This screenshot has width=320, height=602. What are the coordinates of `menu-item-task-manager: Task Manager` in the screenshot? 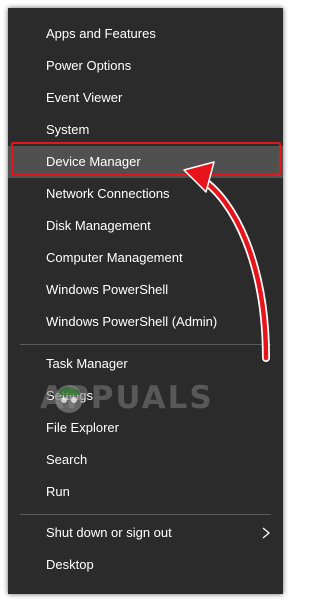 It's located at (145, 364).